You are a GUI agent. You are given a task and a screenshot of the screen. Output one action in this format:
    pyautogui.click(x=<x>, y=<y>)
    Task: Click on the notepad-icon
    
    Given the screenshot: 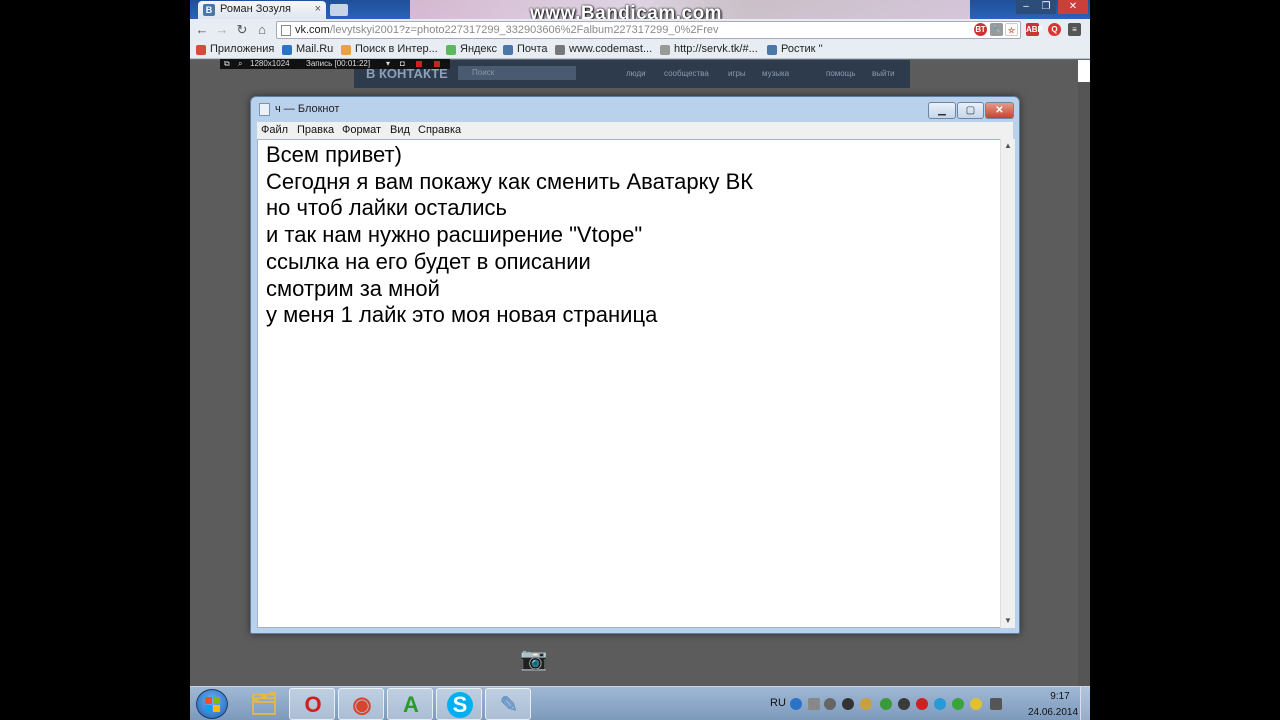 What is the action you would take?
    pyautogui.click(x=264, y=109)
    